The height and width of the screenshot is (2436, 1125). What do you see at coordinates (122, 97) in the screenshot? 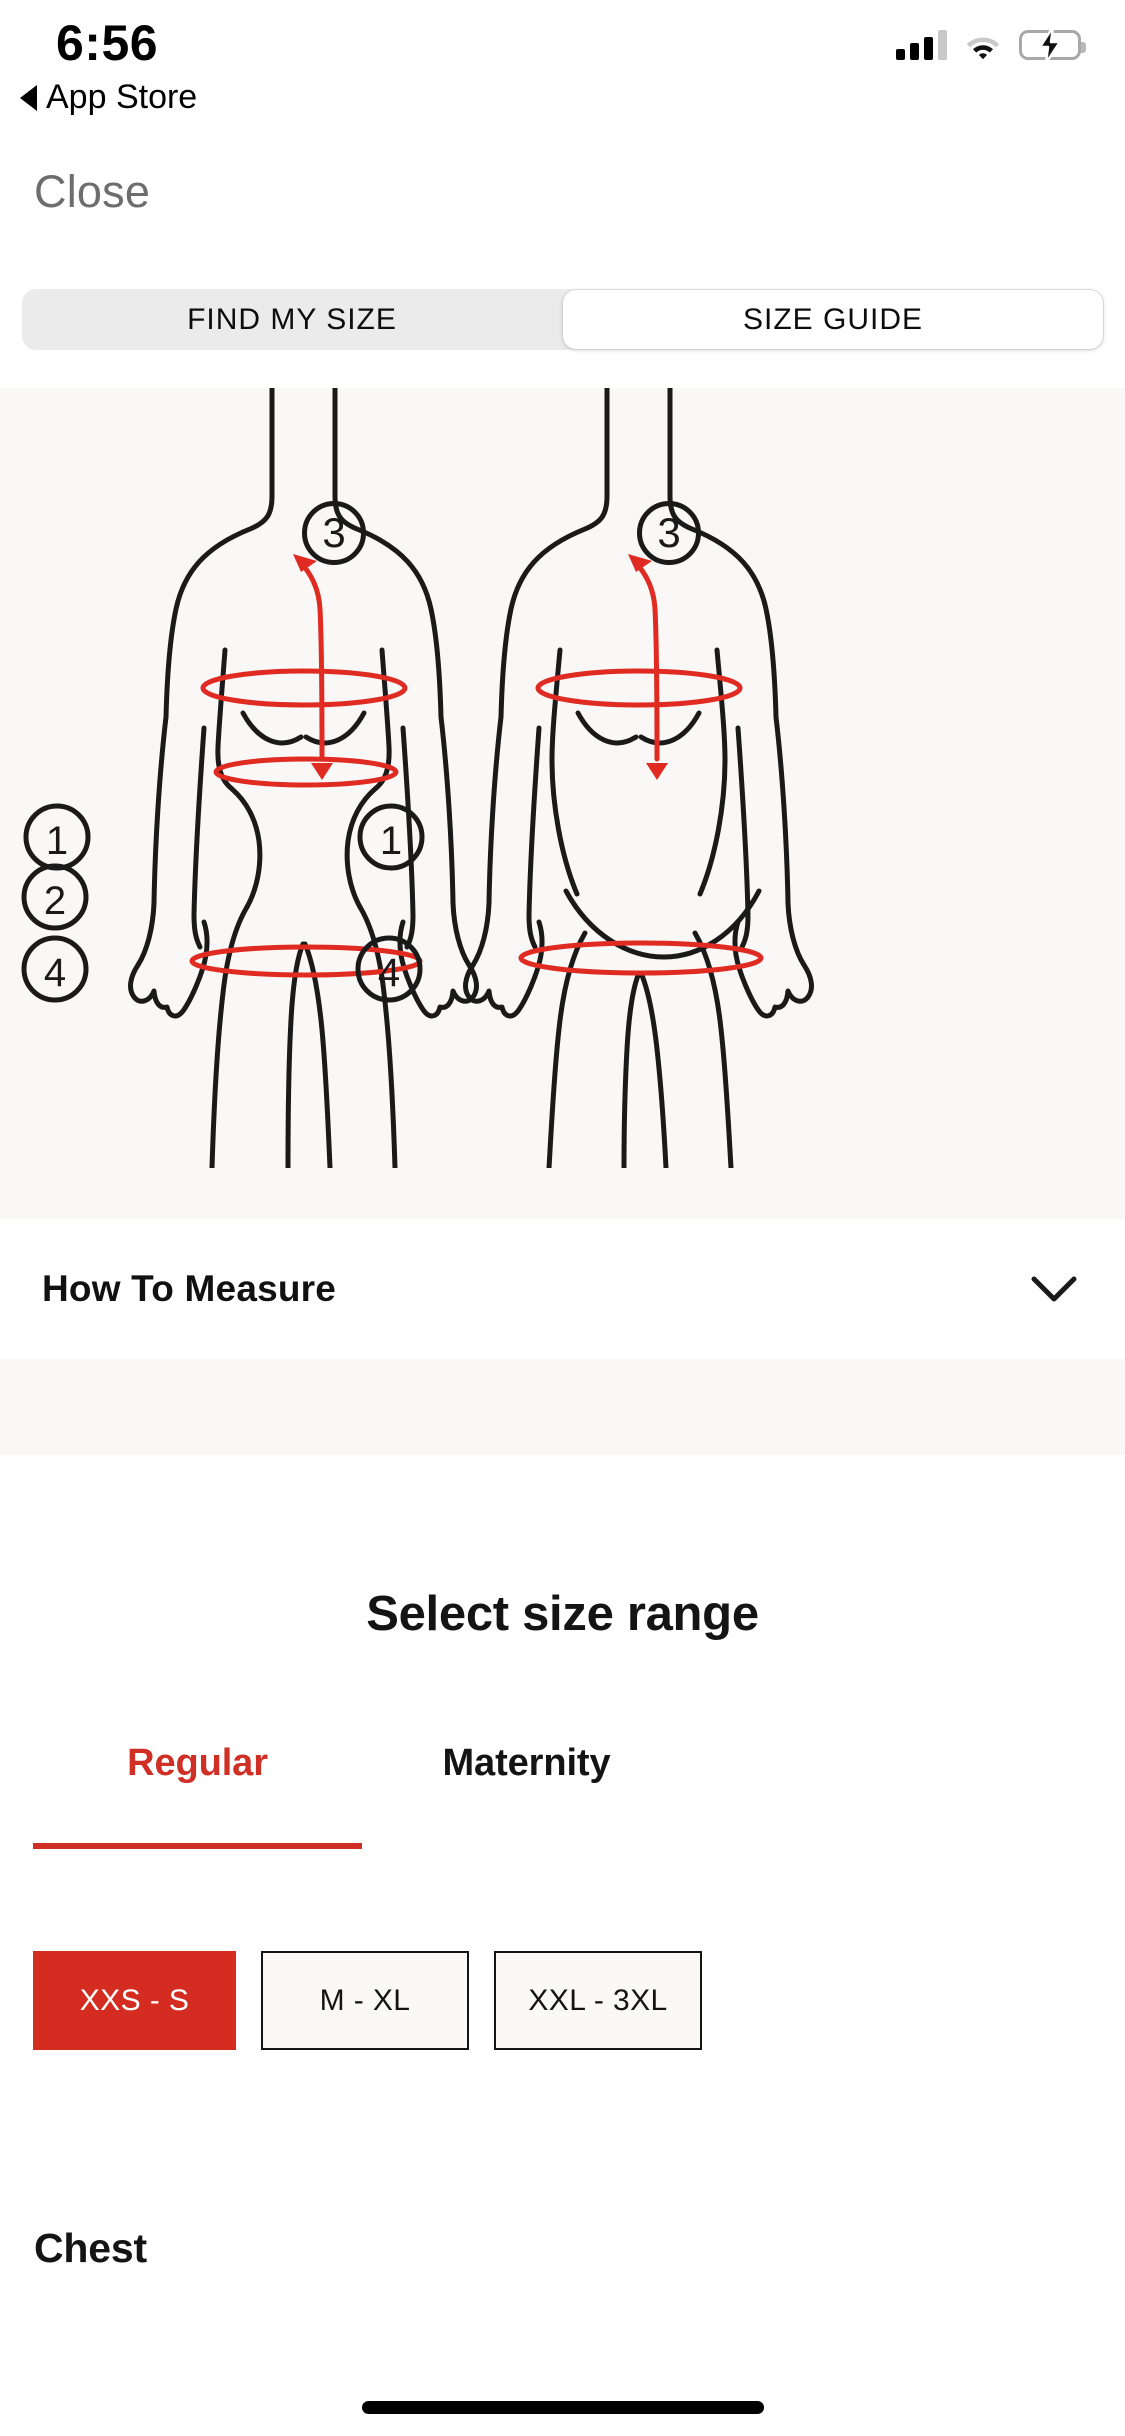
I see `return-app-label: App Store` at bounding box center [122, 97].